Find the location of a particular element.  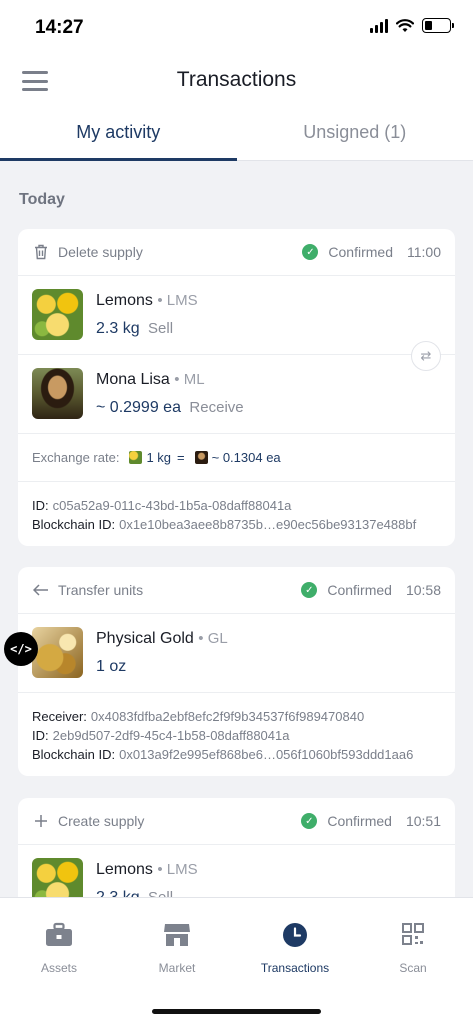

gold-thumbnail is located at coordinates (57, 652).